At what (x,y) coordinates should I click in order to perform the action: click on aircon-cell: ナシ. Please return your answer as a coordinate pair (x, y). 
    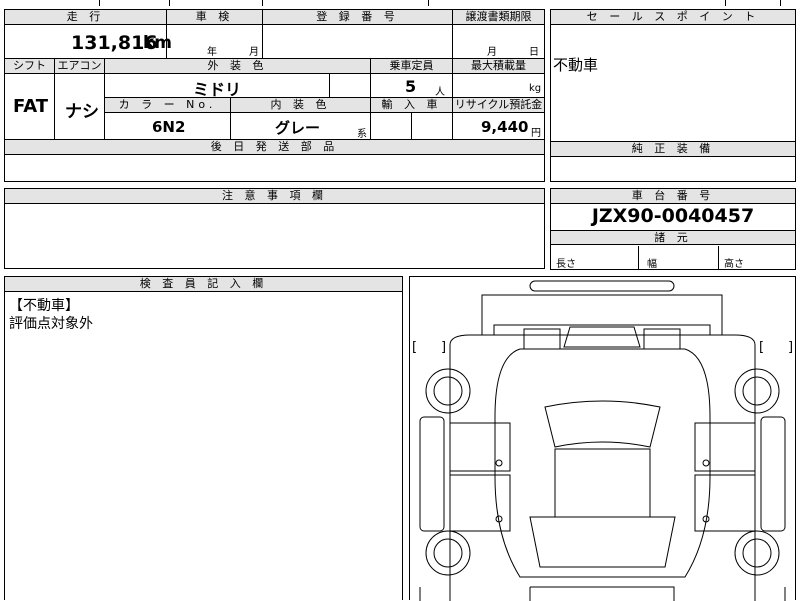
    Looking at the image, I should click on (80, 107).